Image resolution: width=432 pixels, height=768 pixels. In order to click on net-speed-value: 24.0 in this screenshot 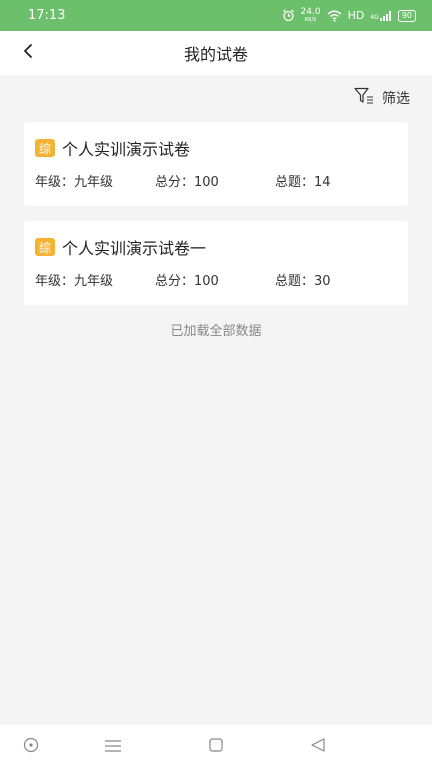, I will do `click(310, 11)`.